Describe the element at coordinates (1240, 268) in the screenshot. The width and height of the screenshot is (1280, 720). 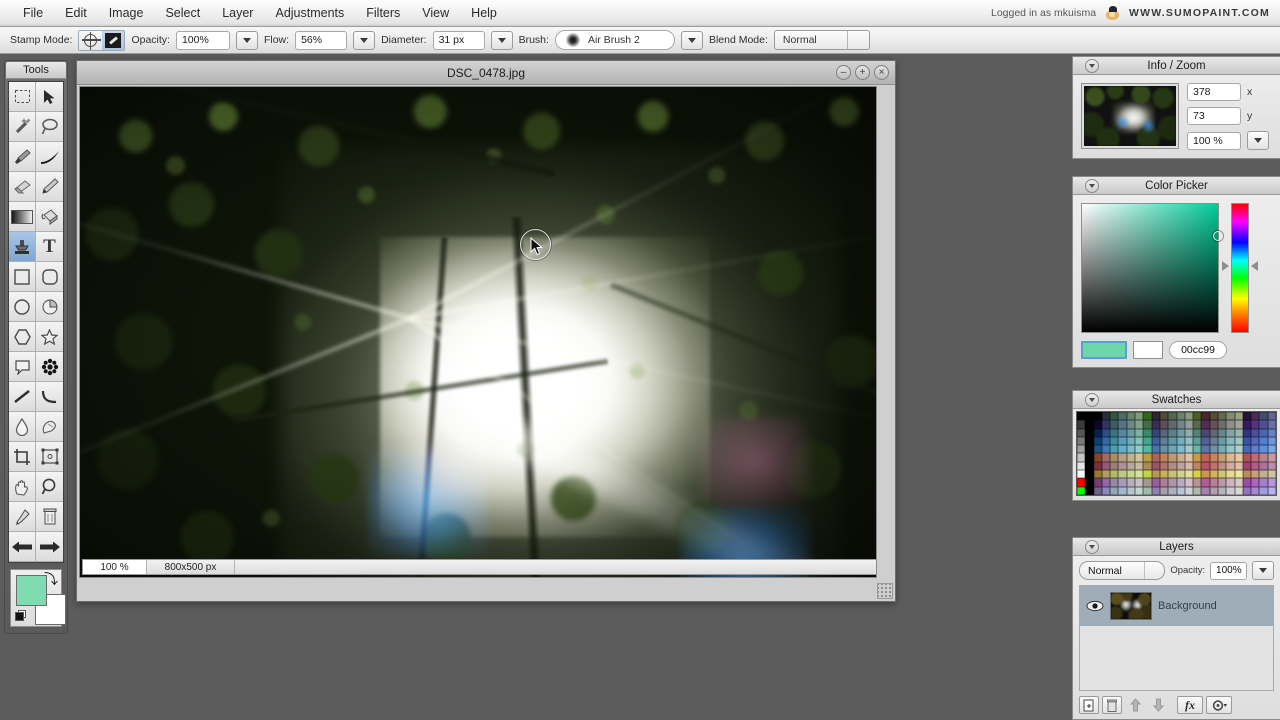
I see `hue-slider` at that location.